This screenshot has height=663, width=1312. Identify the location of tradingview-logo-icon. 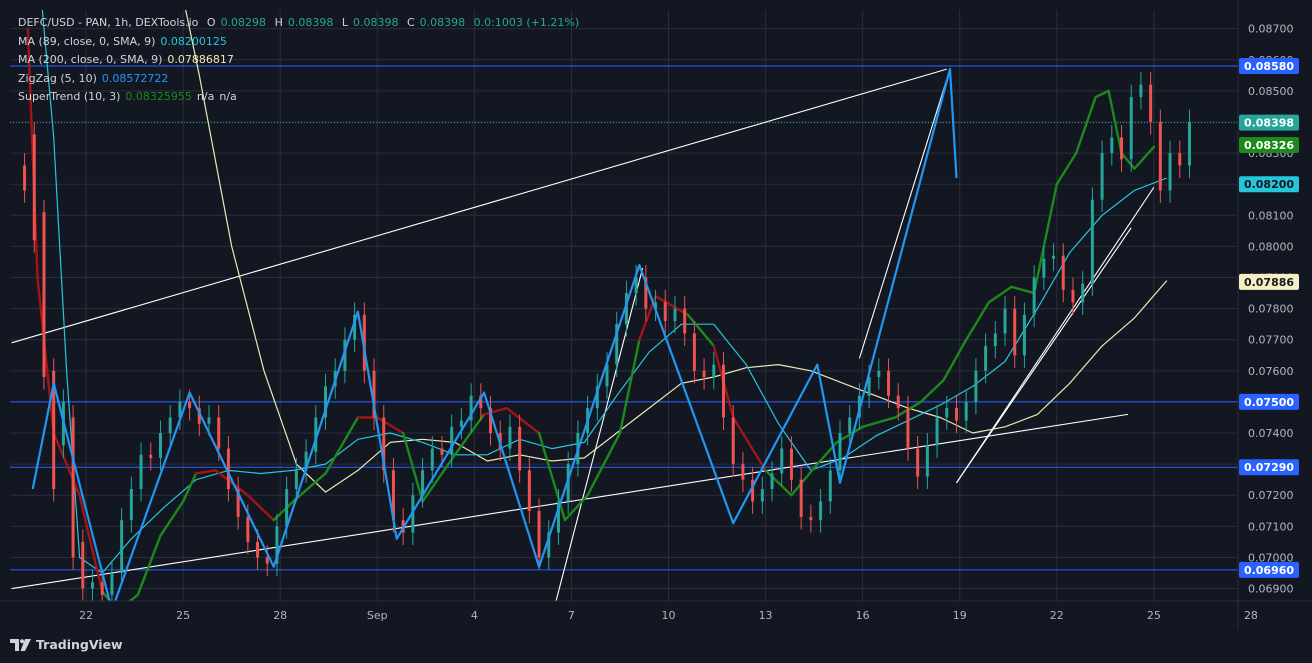
(20, 644).